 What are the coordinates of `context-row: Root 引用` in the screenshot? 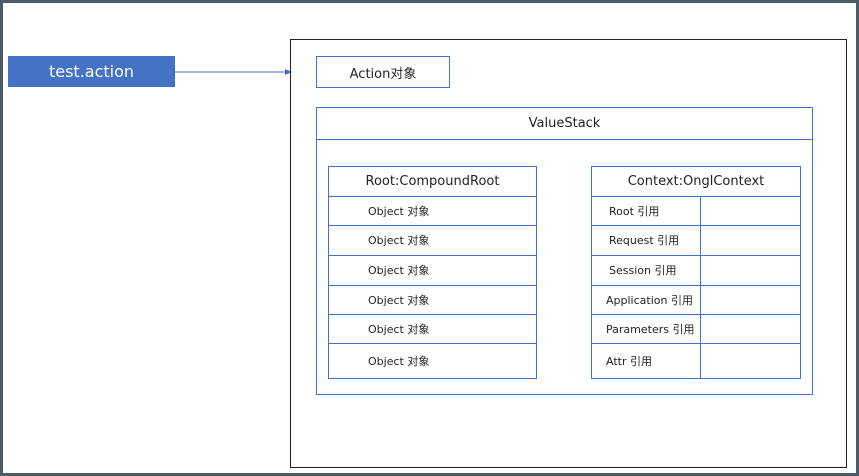 It's located at (645, 211).